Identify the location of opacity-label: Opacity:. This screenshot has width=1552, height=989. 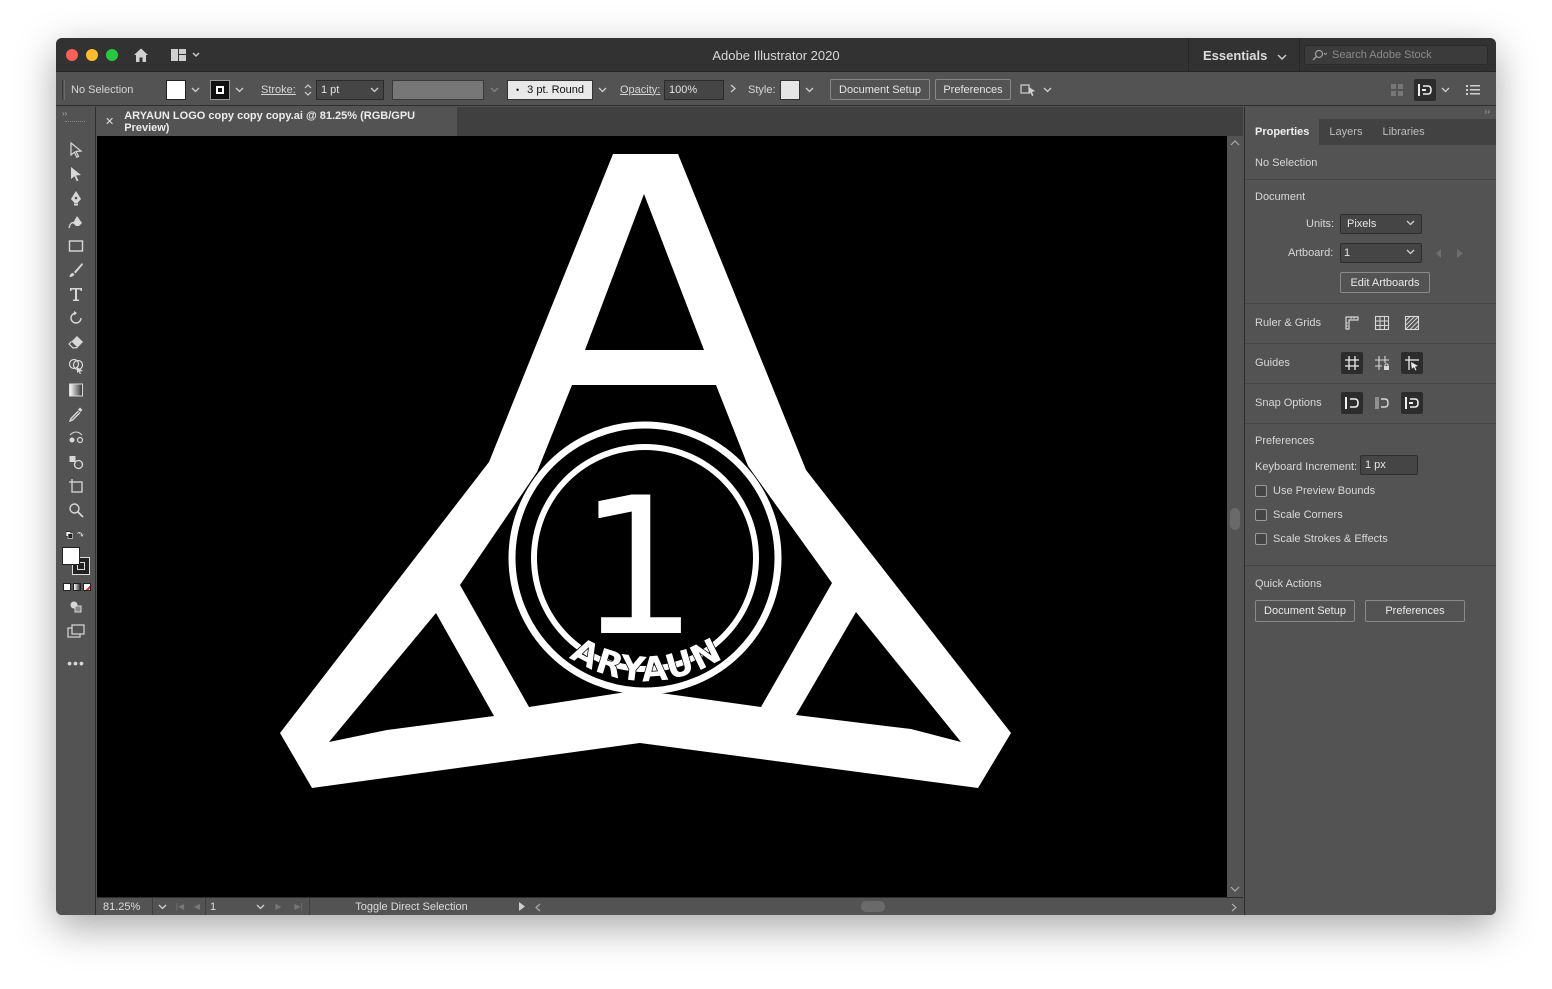
(640, 89).